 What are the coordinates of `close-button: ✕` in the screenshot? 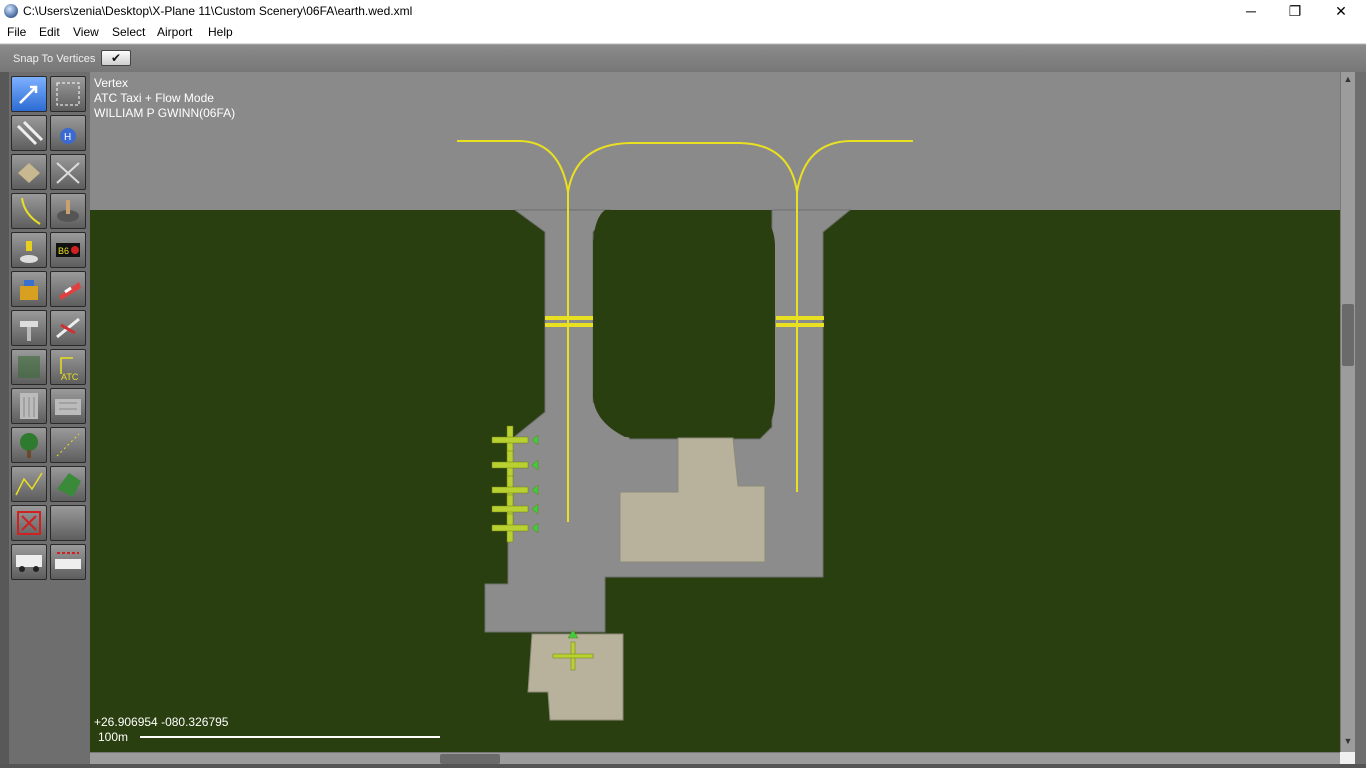 It's located at (1341, 11).